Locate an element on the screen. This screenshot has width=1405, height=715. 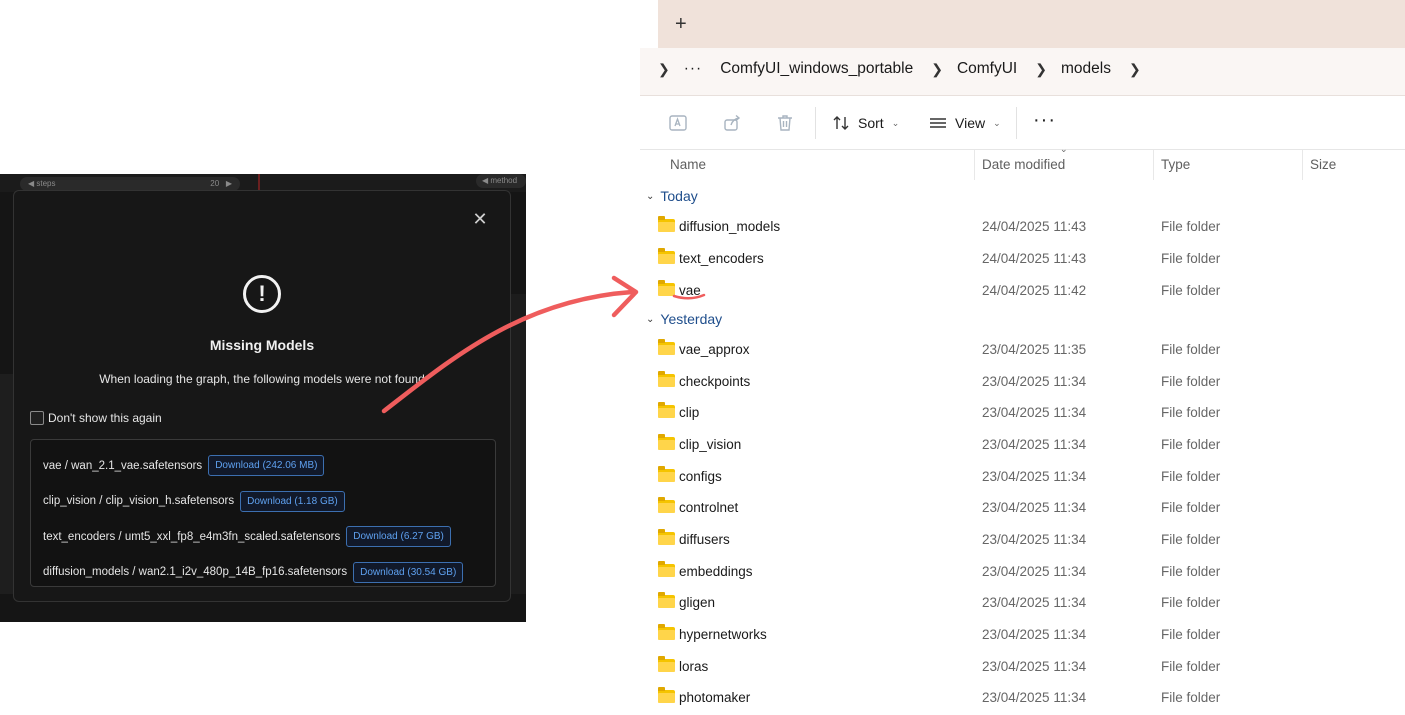
group-label: Today is located at coordinates (679, 196).